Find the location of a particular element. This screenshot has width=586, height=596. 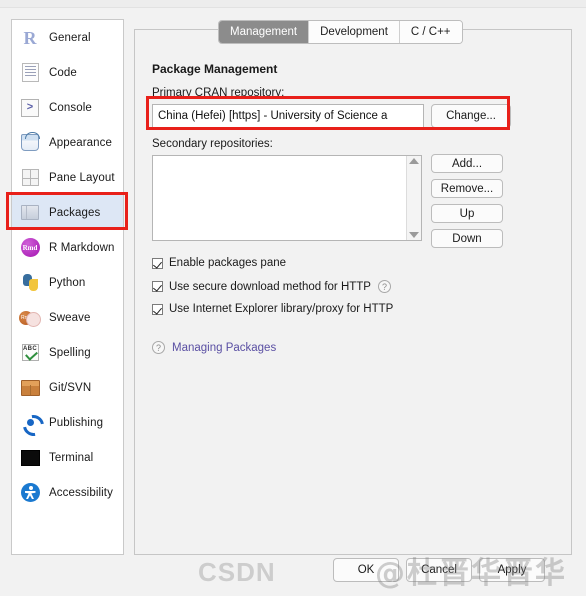

up-button: Up is located at coordinates (467, 213).